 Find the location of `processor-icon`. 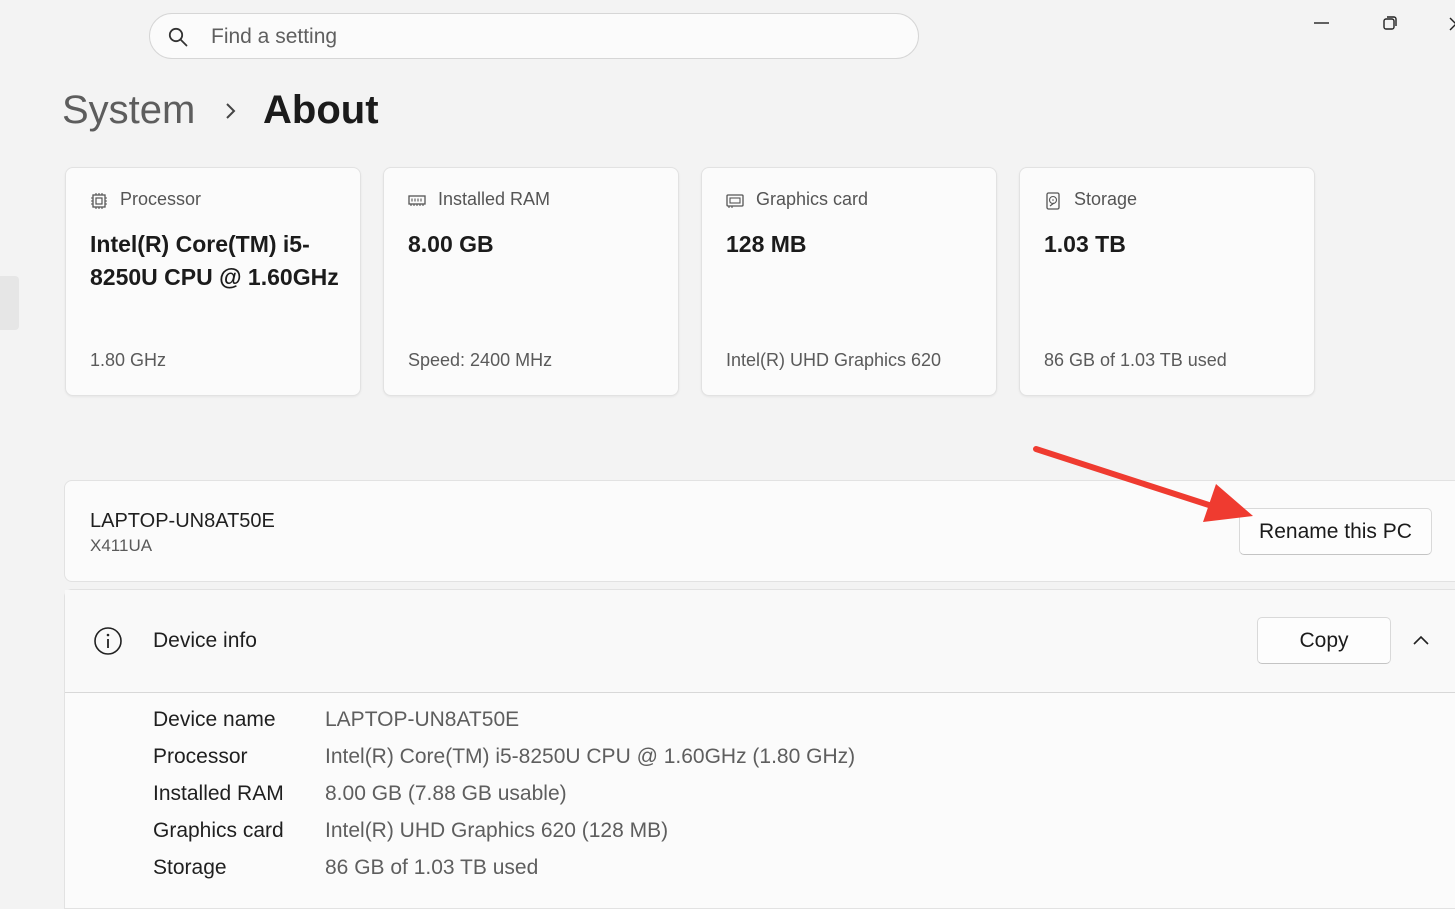

processor-icon is located at coordinates (99, 201).